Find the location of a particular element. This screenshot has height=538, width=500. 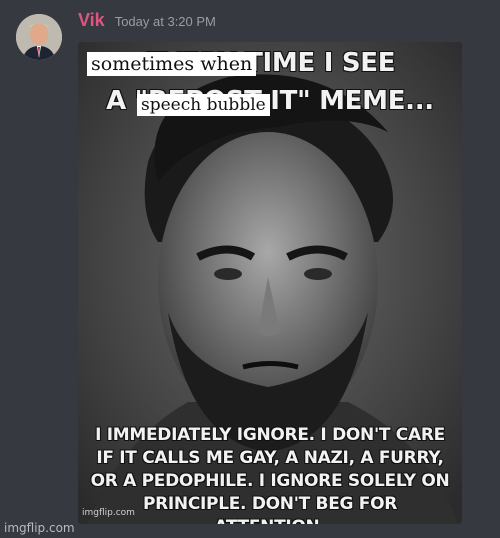

message-header: Vik Today at 3:20 PM is located at coordinates (147, 21).